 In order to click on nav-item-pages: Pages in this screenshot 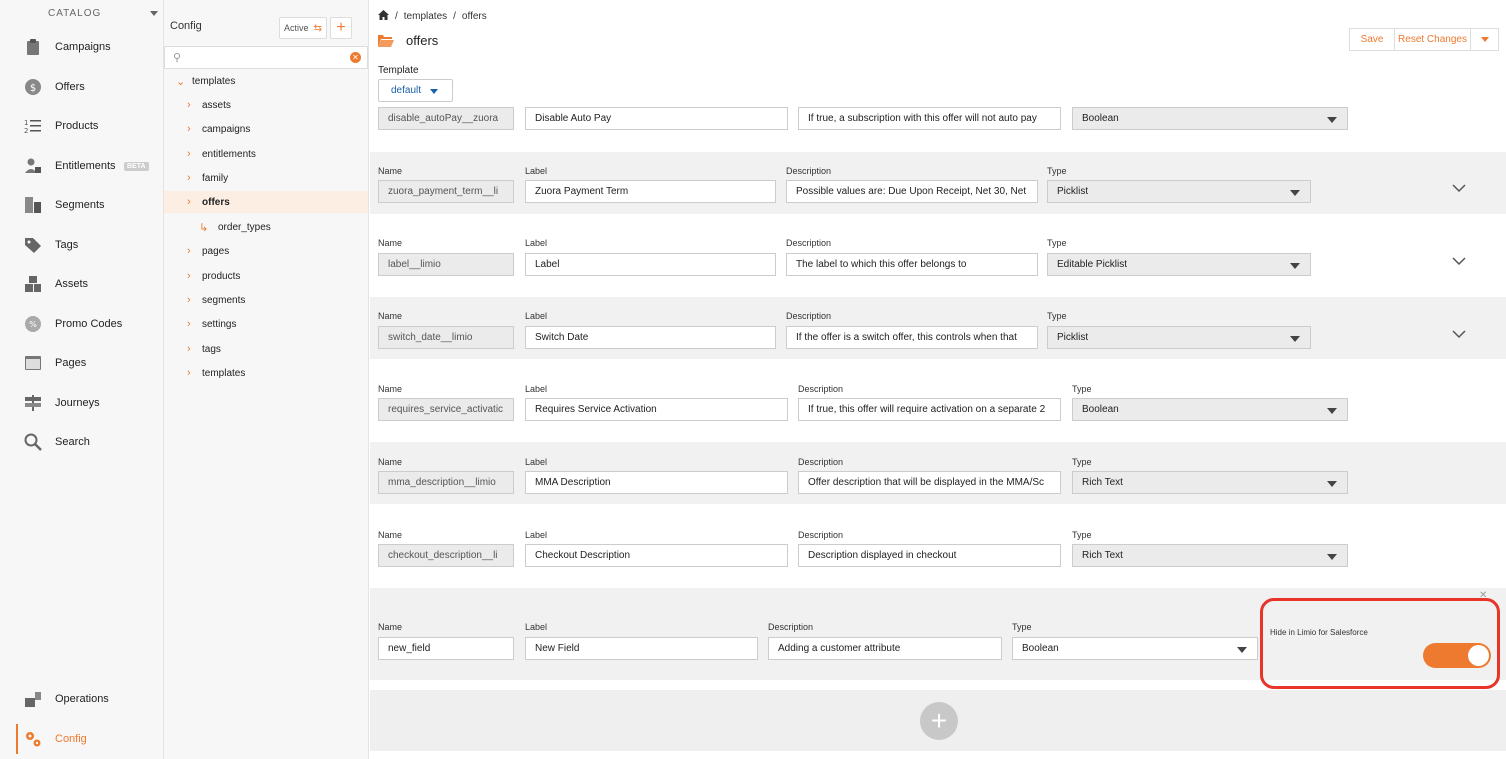, I will do `click(81, 363)`.